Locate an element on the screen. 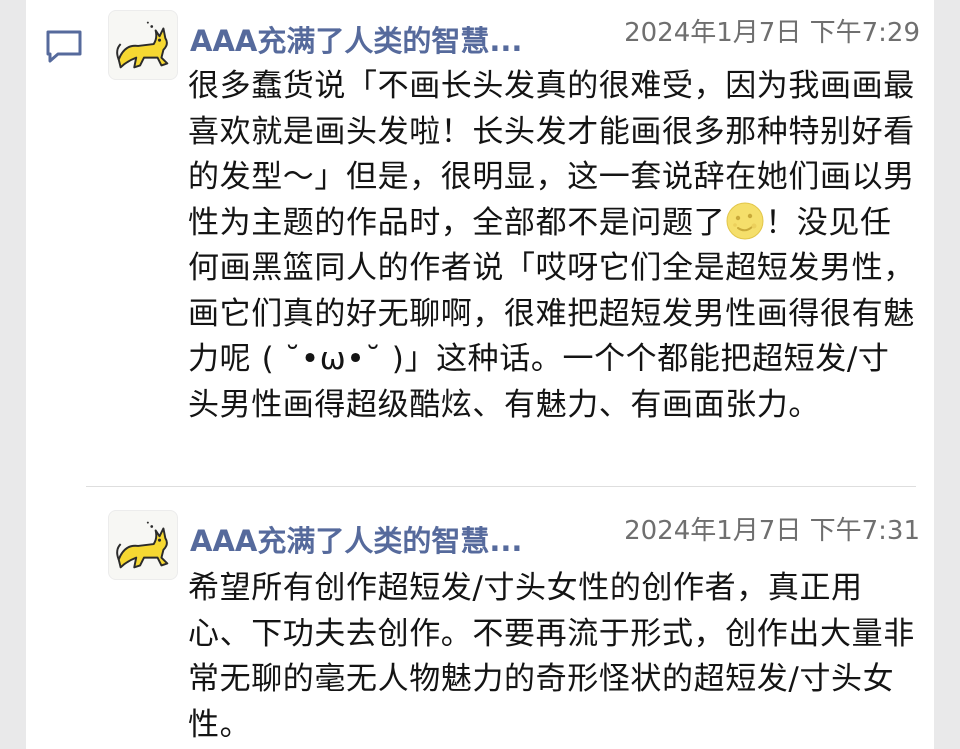 Image resolution: width=960 pixels, height=749 pixels. divider is located at coordinates (501, 486).